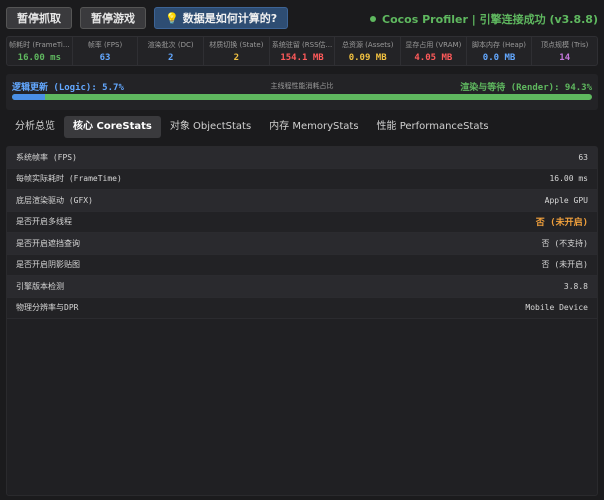 The width and height of the screenshot is (604, 500). Describe the element at coordinates (35, 127) in the screenshot. I see `tab-item: 分析总览` at that location.